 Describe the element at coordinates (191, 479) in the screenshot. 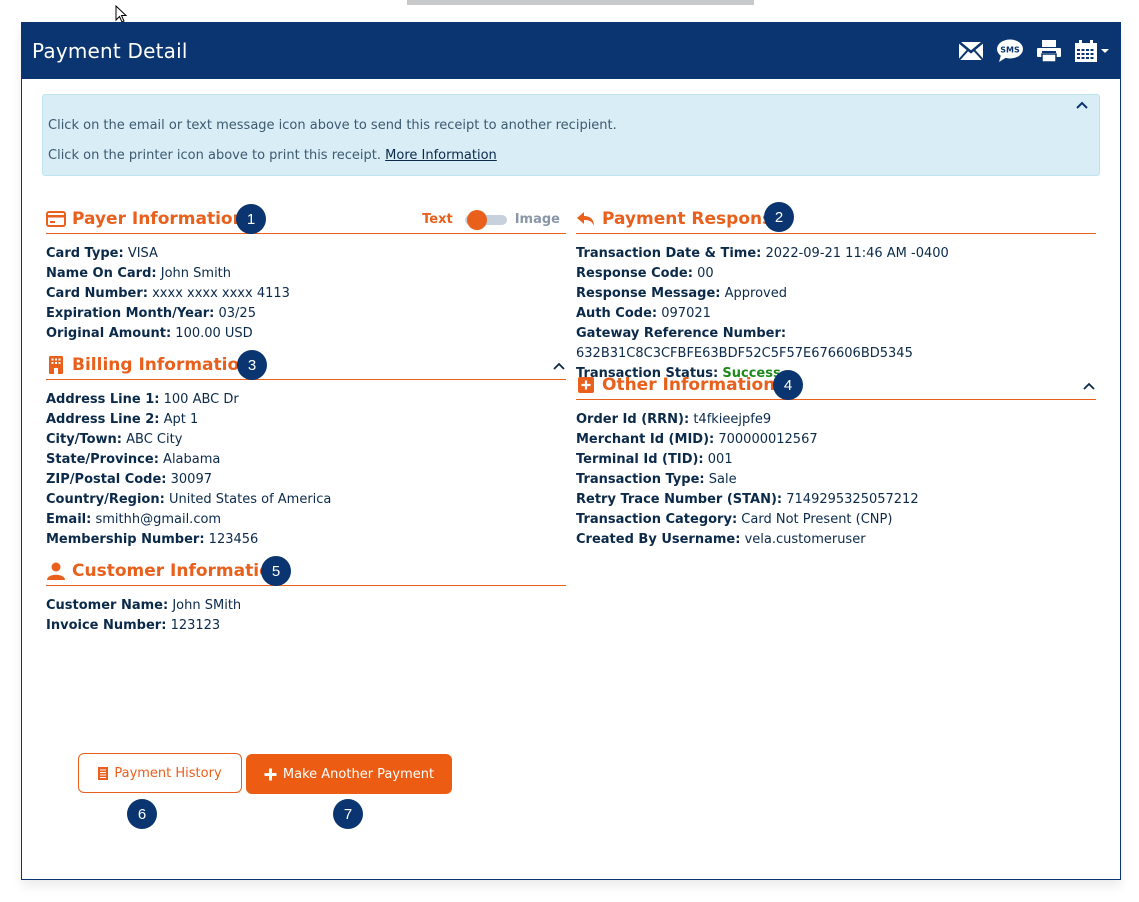

I see `detail-value: 30097` at that location.